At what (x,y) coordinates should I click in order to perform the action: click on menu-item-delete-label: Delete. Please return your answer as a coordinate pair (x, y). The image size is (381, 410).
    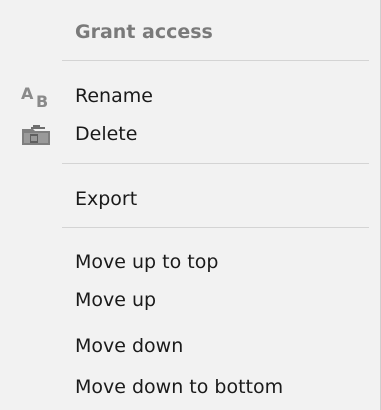
    Looking at the image, I should click on (106, 134).